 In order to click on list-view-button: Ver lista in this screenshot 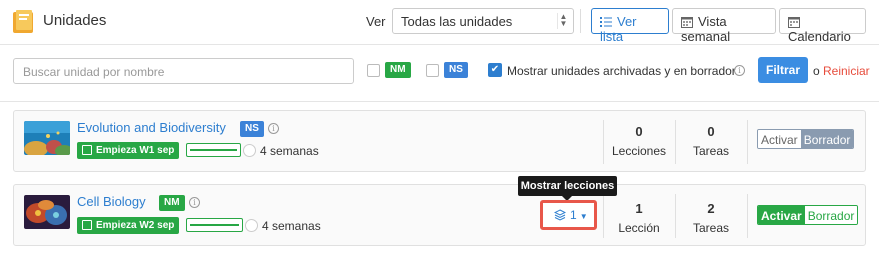, I will do `click(630, 26)`.